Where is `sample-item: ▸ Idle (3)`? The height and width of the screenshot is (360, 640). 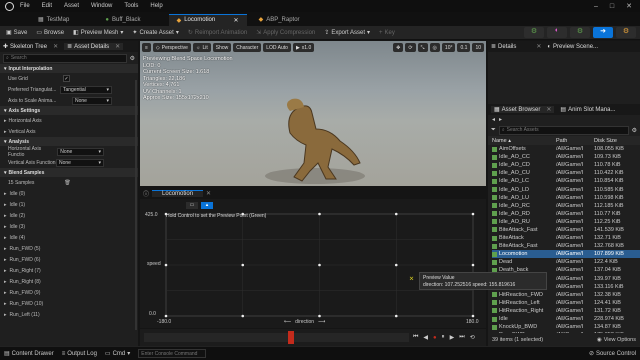
sample-item: ▸ Idle (3) is located at coordinates (69, 226).